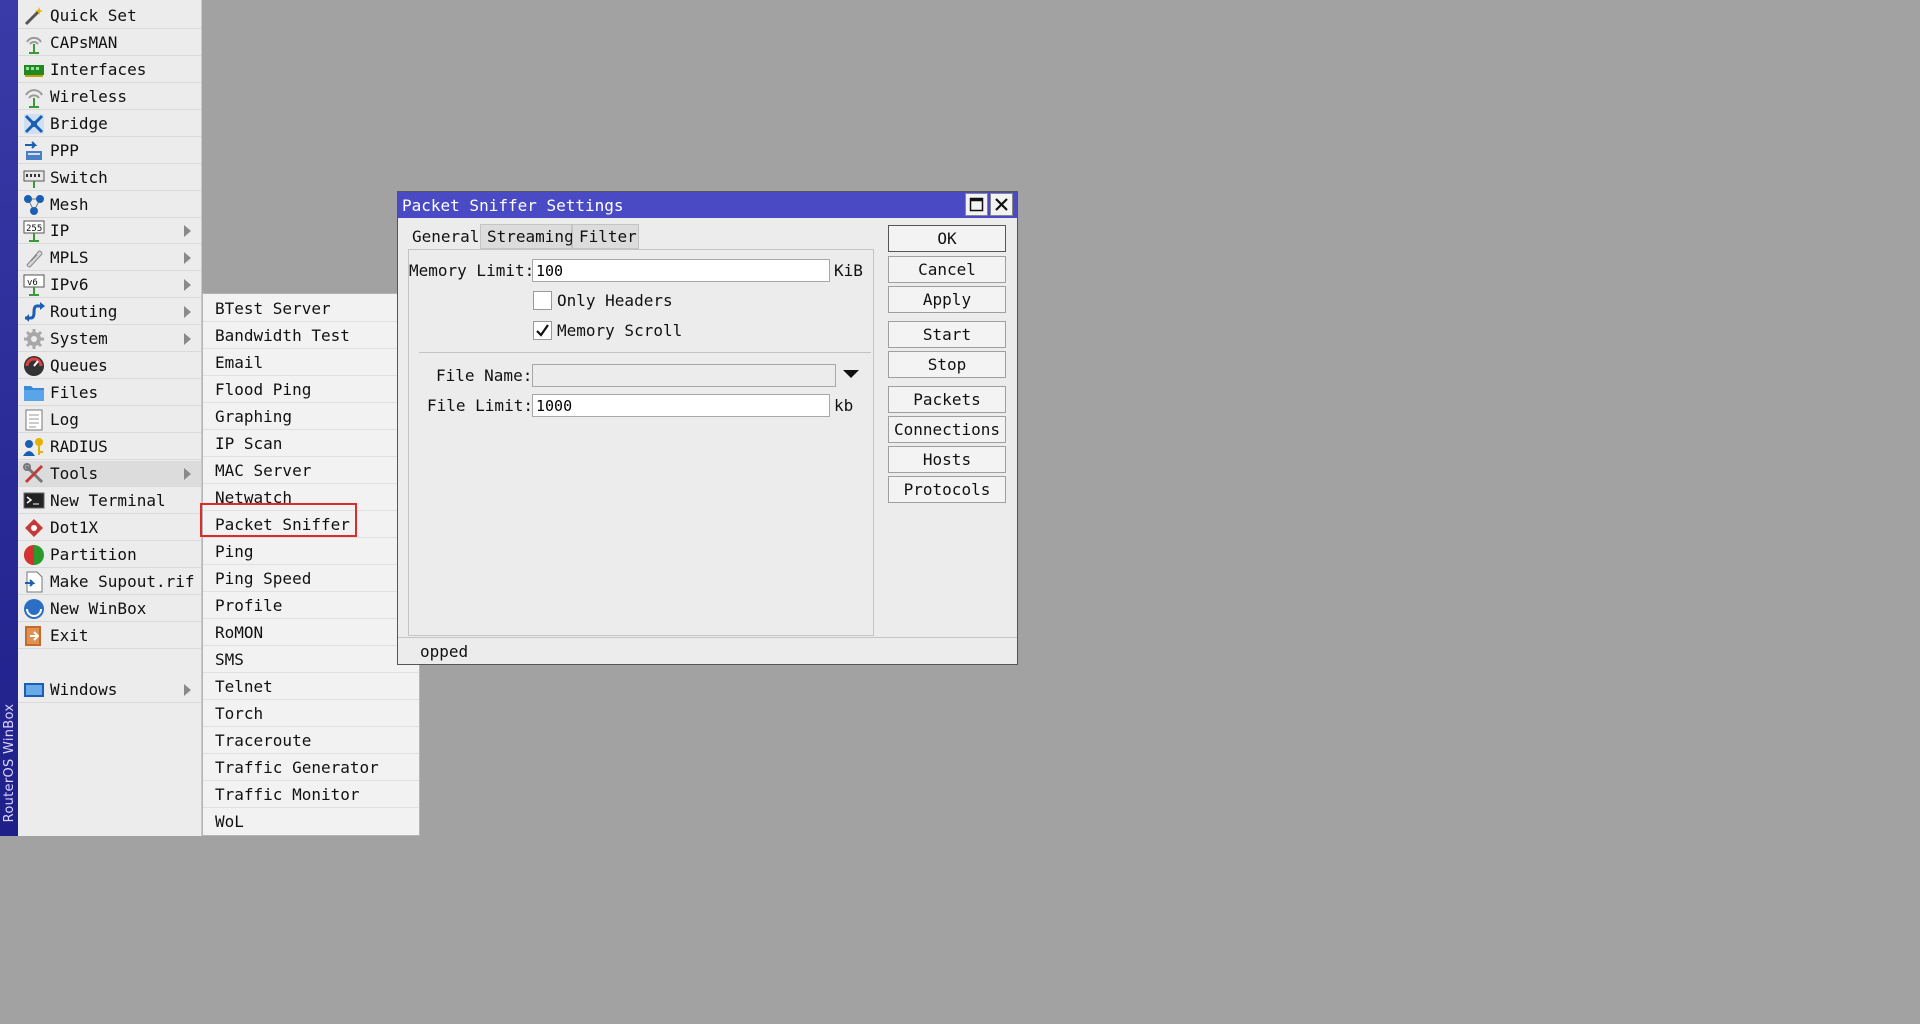  I want to click on menu-item-ip: 255 IP, so click(109, 231).